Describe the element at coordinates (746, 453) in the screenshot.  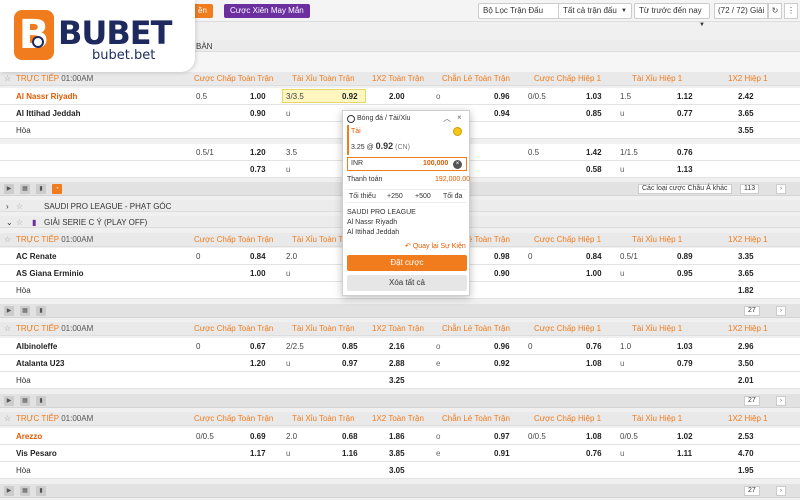
I see `h1-x-odds: 4.70` at that location.